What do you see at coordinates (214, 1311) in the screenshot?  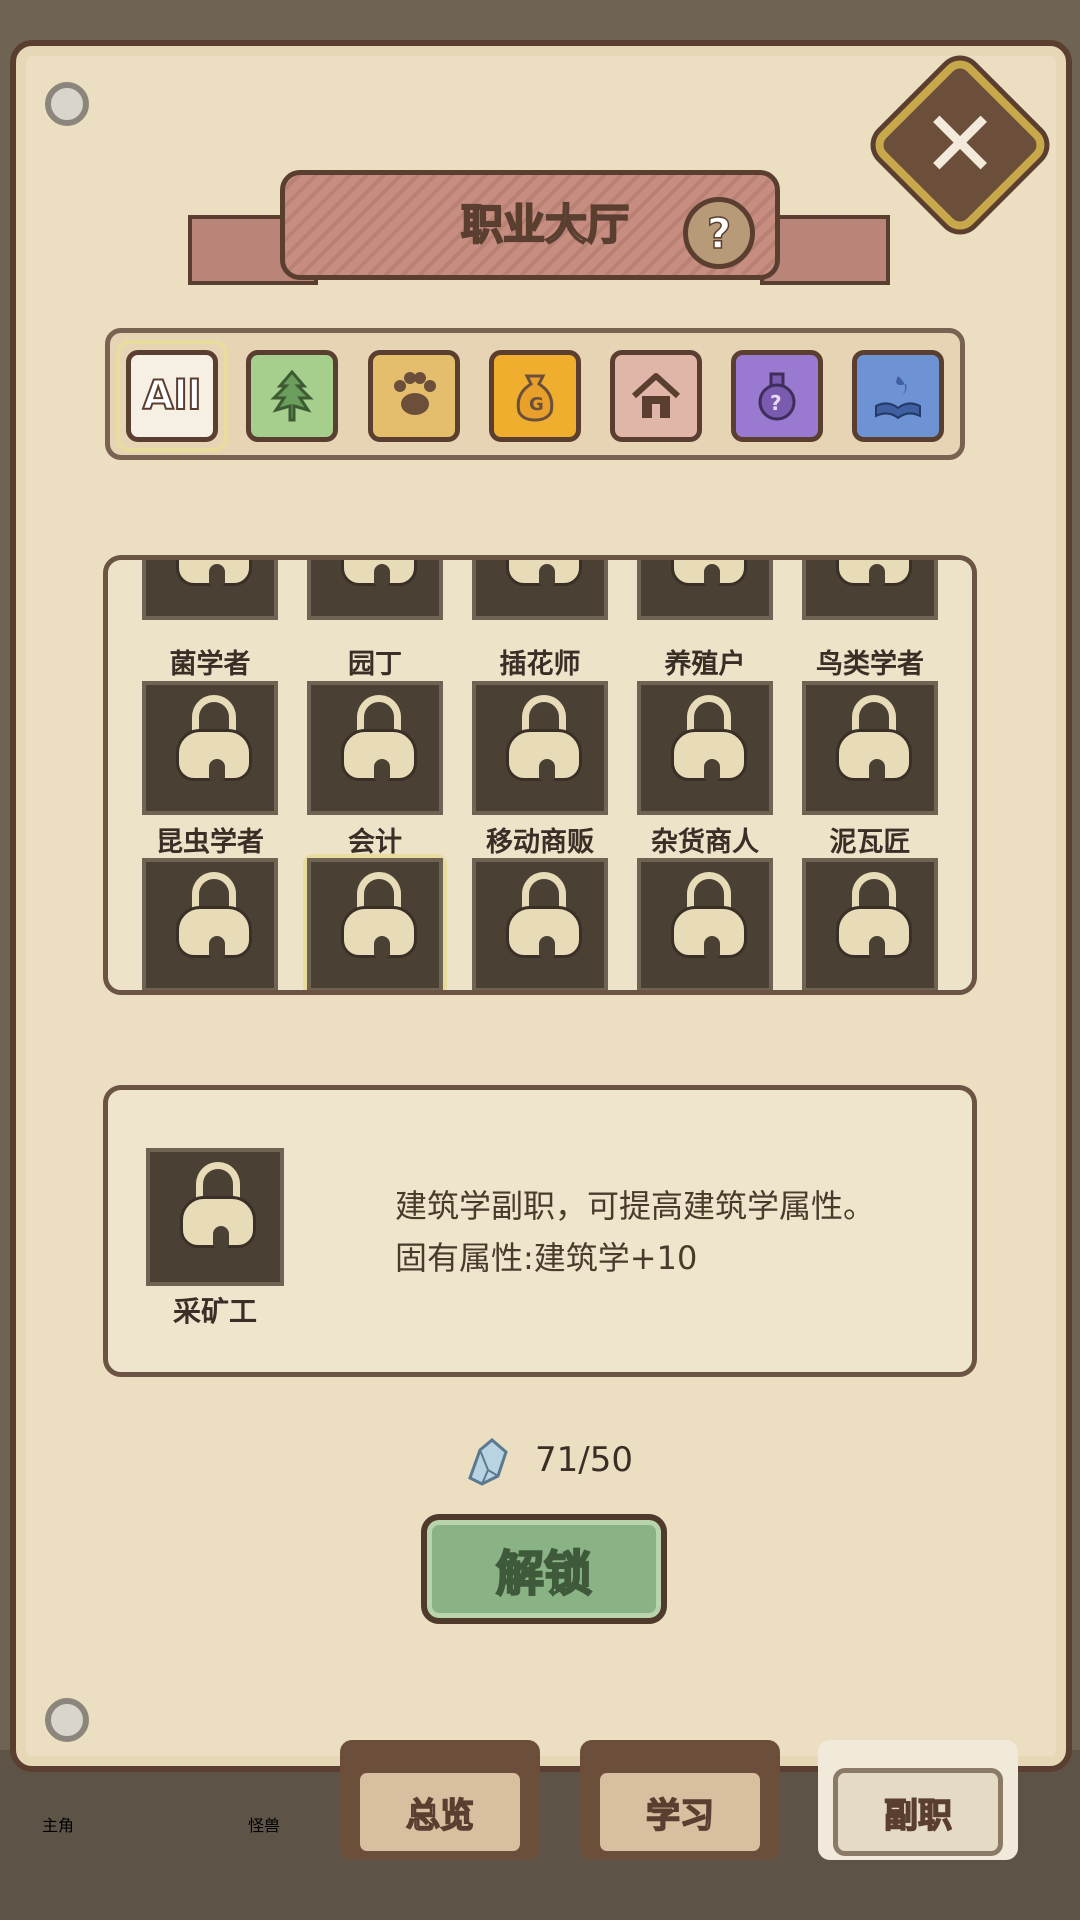 I see `detail-job-name: 采矿工` at bounding box center [214, 1311].